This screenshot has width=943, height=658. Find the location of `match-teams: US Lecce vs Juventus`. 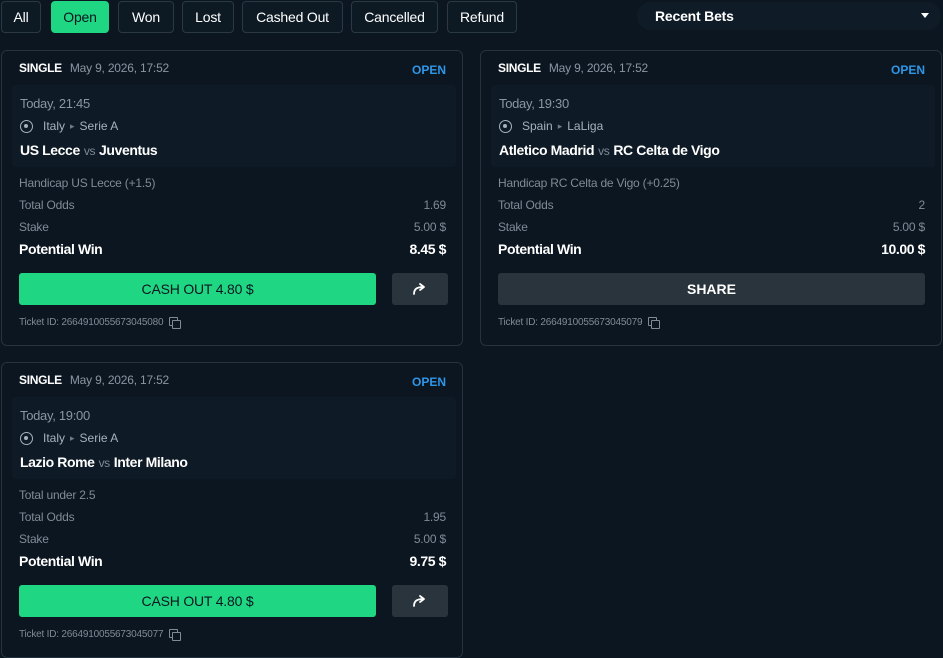

match-teams: US Lecce vs Juventus is located at coordinates (89, 150).